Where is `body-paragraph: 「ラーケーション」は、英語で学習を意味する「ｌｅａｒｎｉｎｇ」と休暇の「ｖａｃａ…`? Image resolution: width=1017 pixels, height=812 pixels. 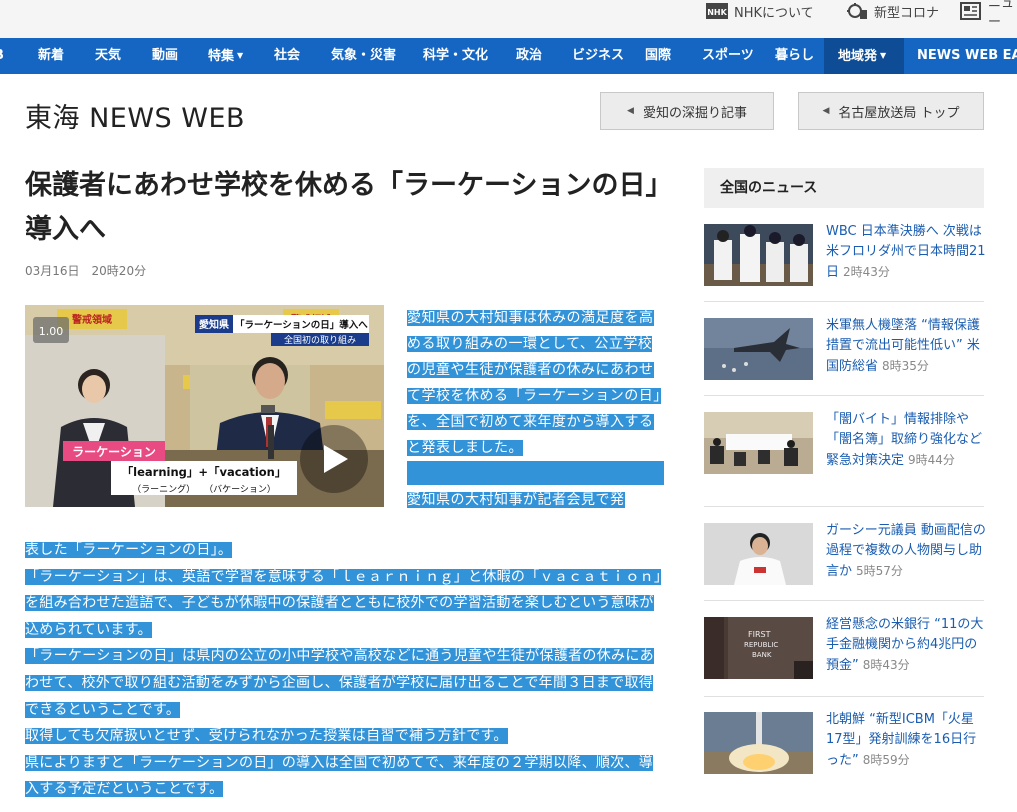 body-paragraph: 「ラーケーション」は、英語で学習を意味する「ｌｅａｒｎｉｎｇ」と休暇の「ｖａｃａ… is located at coordinates (343, 603).